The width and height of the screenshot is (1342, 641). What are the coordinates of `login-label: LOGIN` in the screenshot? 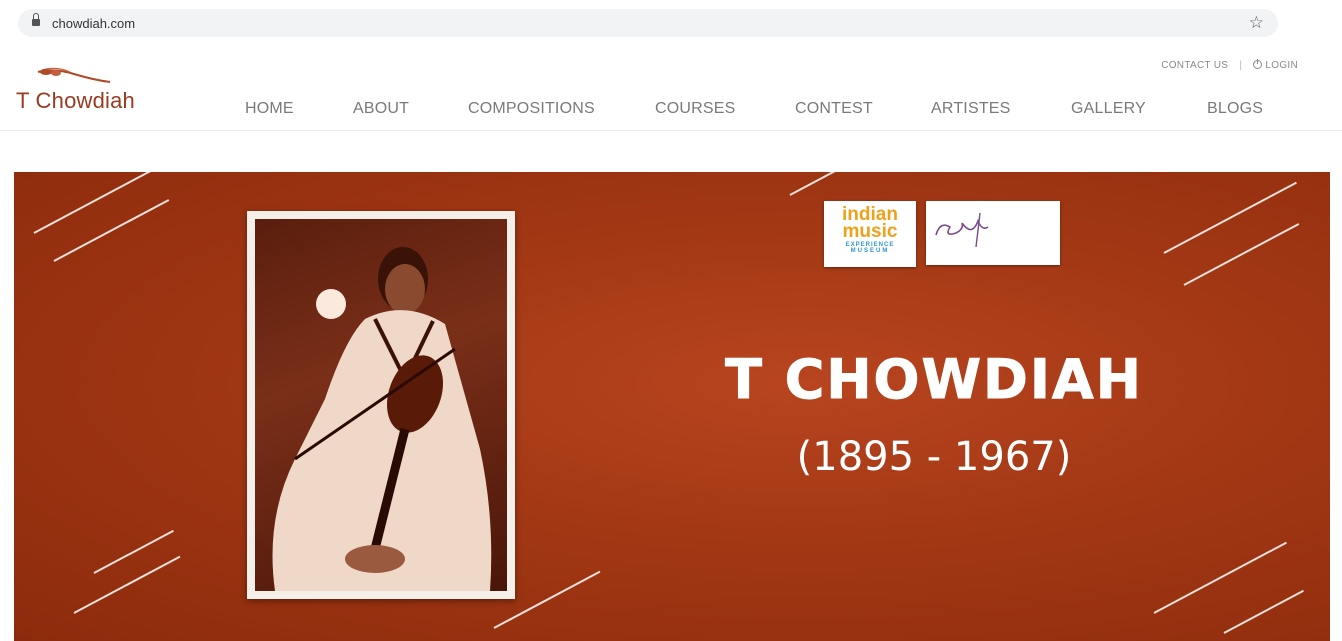 It's located at (1281, 65).